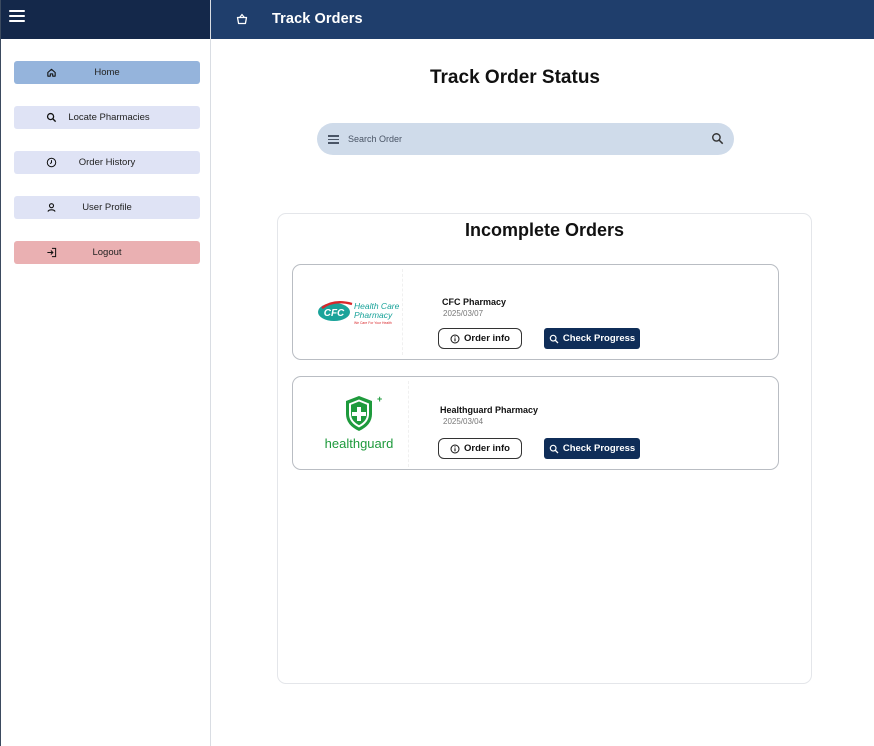 The height and width of the screenshot is (746, 874). I want to click on sidebar-item-label: User Profile, so click(107, 207).